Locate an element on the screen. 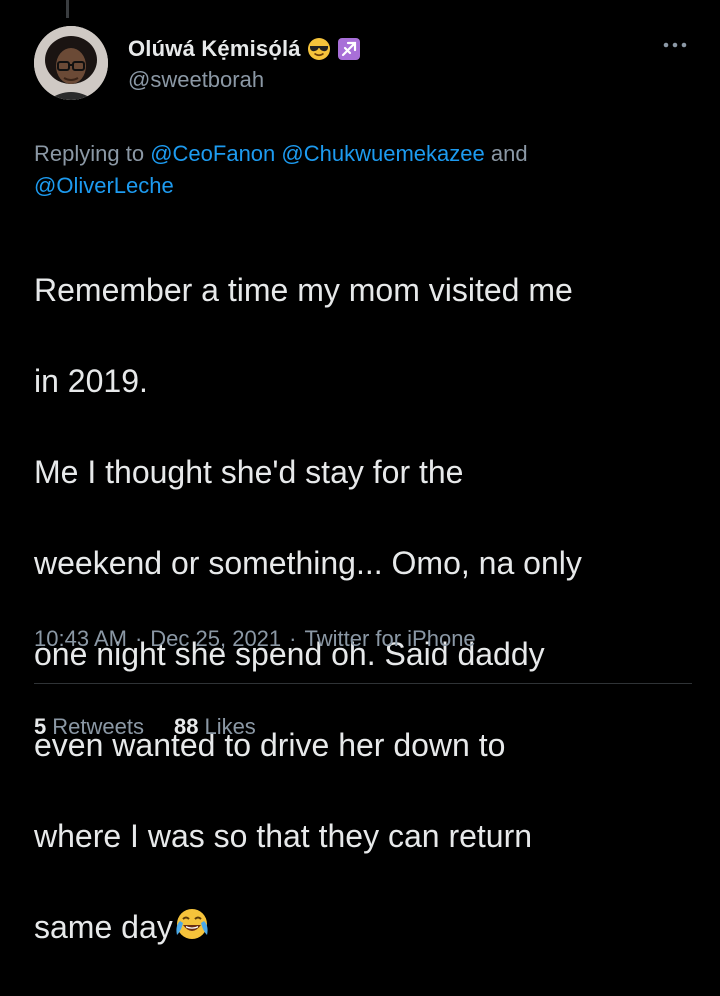 Image resolution: width=720 pixels, height=996 pixels. more-options-icon is located at coordinates (675, 45).